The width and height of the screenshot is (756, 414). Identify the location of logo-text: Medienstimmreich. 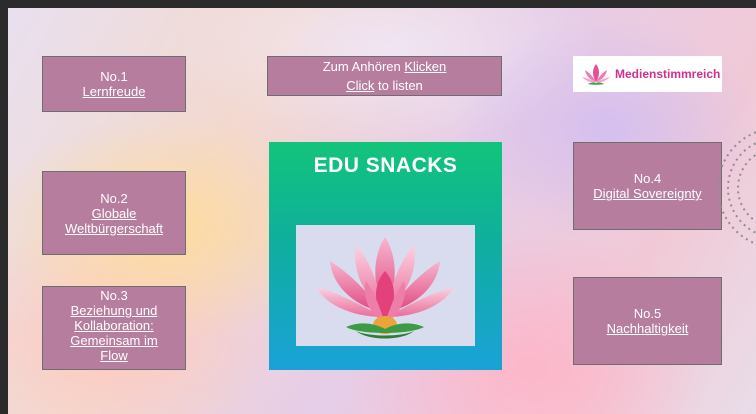
(668, 74).